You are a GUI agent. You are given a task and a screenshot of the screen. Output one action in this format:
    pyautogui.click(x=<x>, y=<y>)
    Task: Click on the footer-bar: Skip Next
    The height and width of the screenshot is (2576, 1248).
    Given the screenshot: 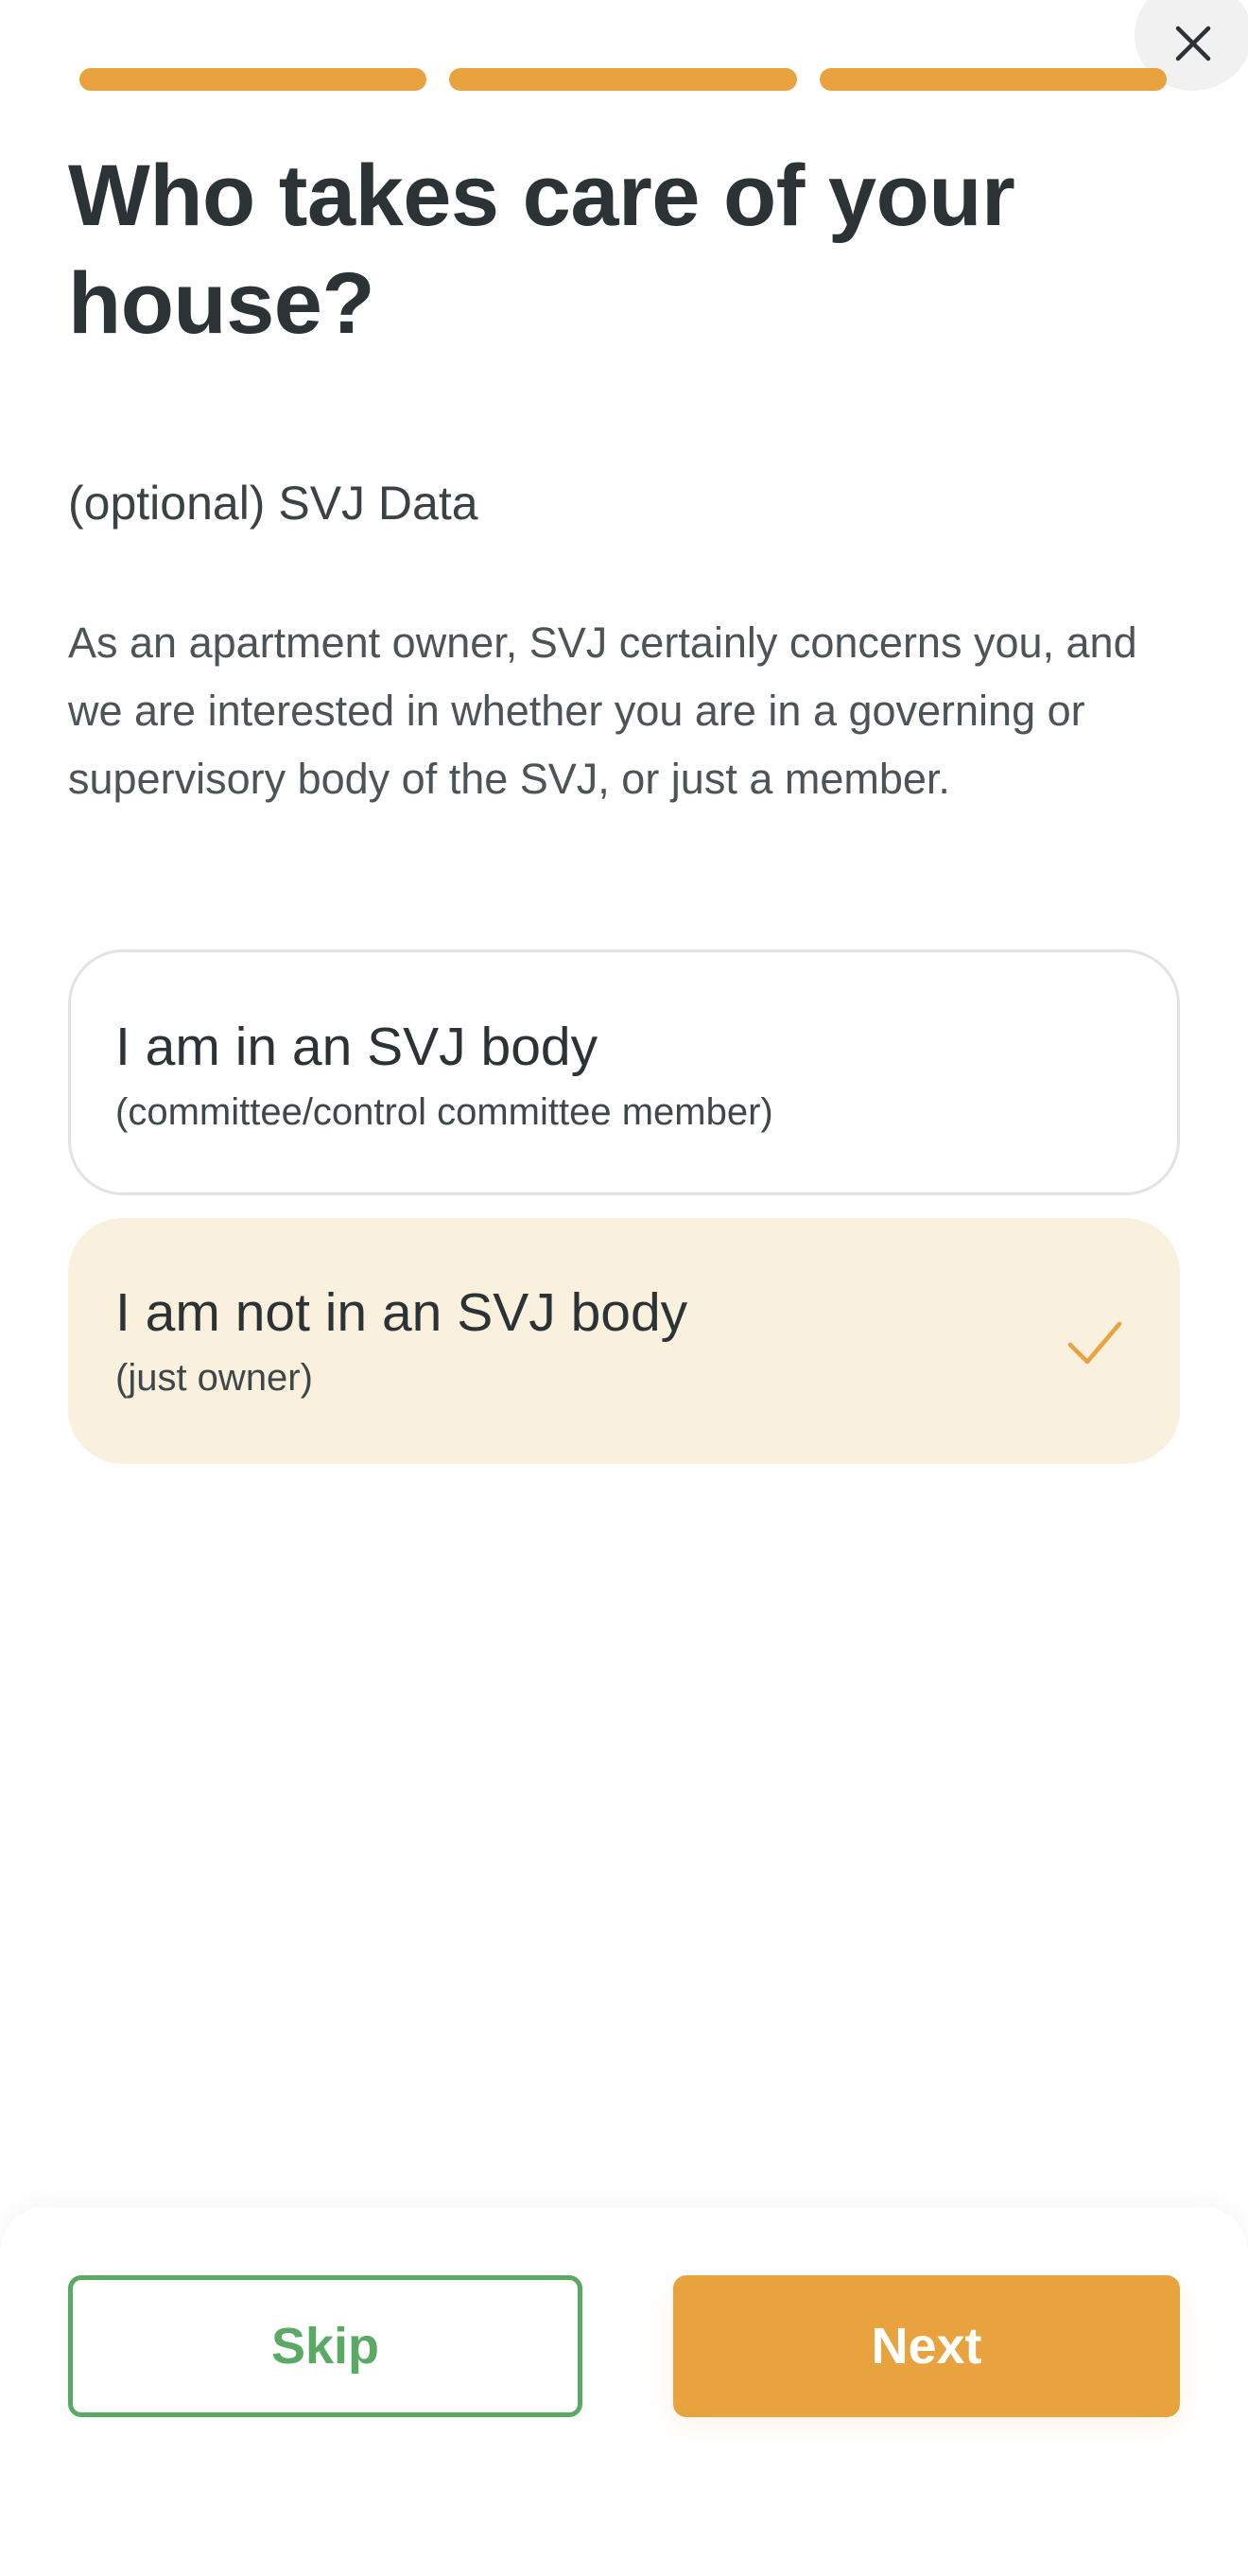 What is the action you would take?
    pyautogui.click(x=624, y=2391)
    